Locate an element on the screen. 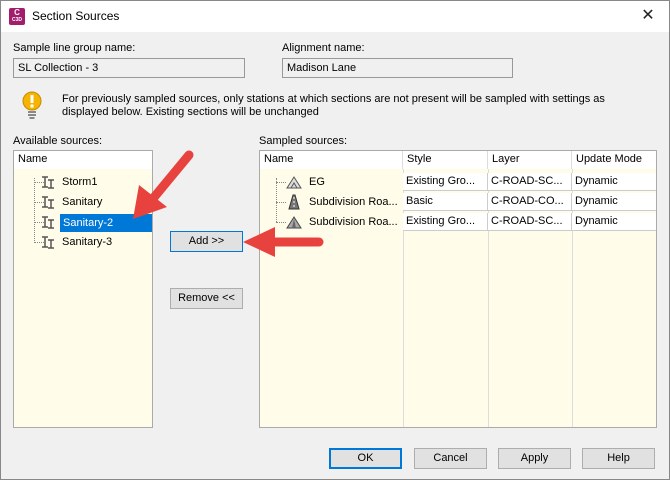 The width and height of the screenshot is (670, 480). sample-line-group-label: Sample line group name: is located at coordinates (74, 48).